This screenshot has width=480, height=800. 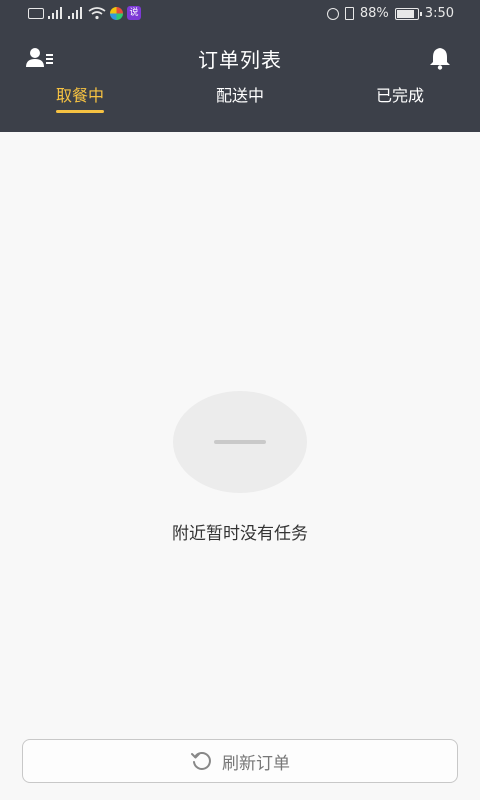 I want to click on order-tabs: 取餐中 配送中 已完成, so click(x=240, y=100).